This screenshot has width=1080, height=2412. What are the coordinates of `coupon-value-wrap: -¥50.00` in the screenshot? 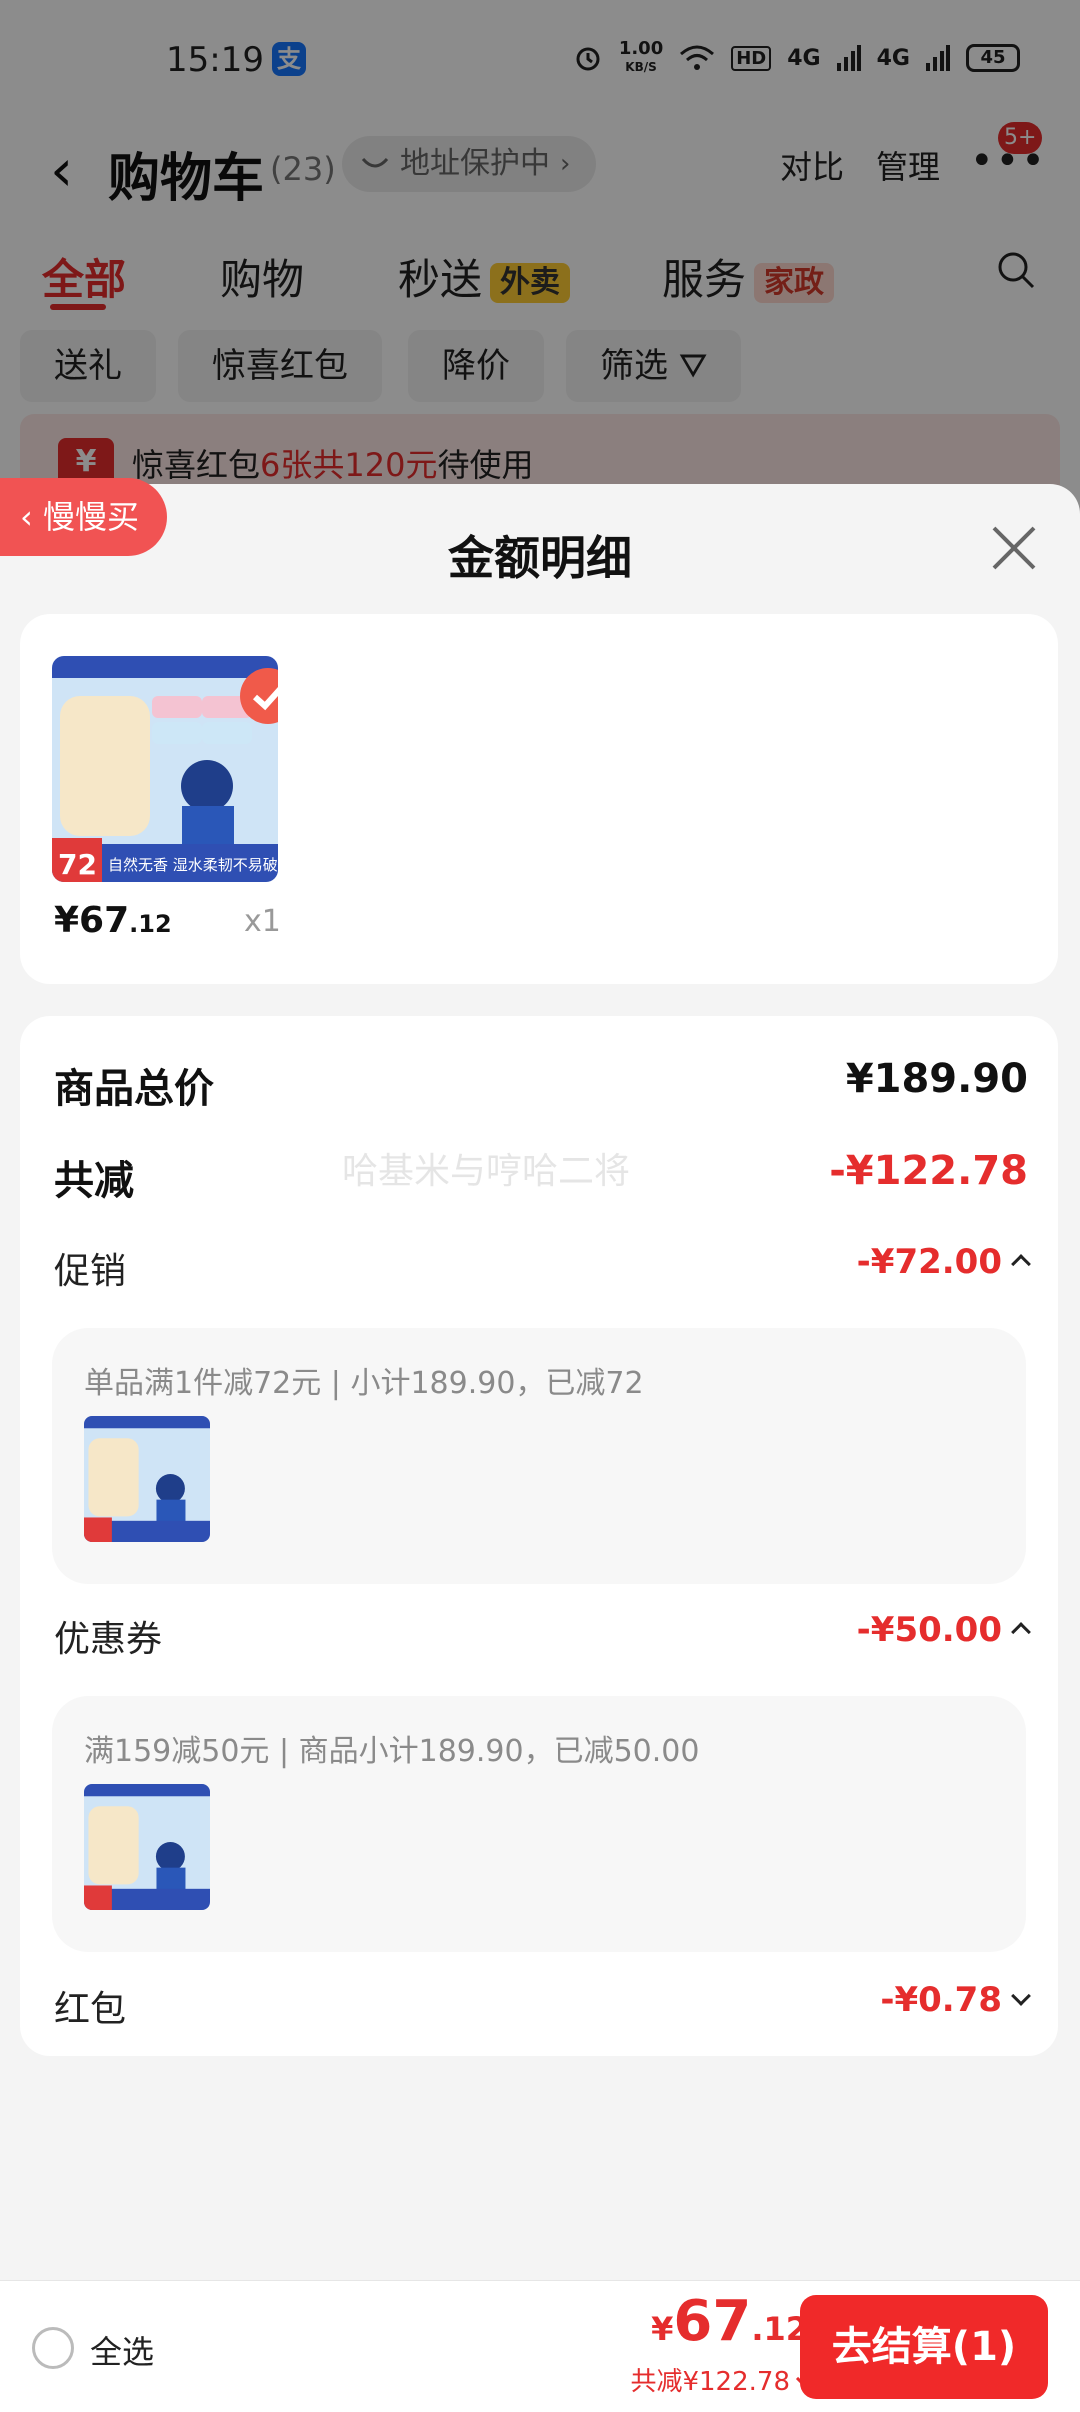 It's located at (943, 1630).